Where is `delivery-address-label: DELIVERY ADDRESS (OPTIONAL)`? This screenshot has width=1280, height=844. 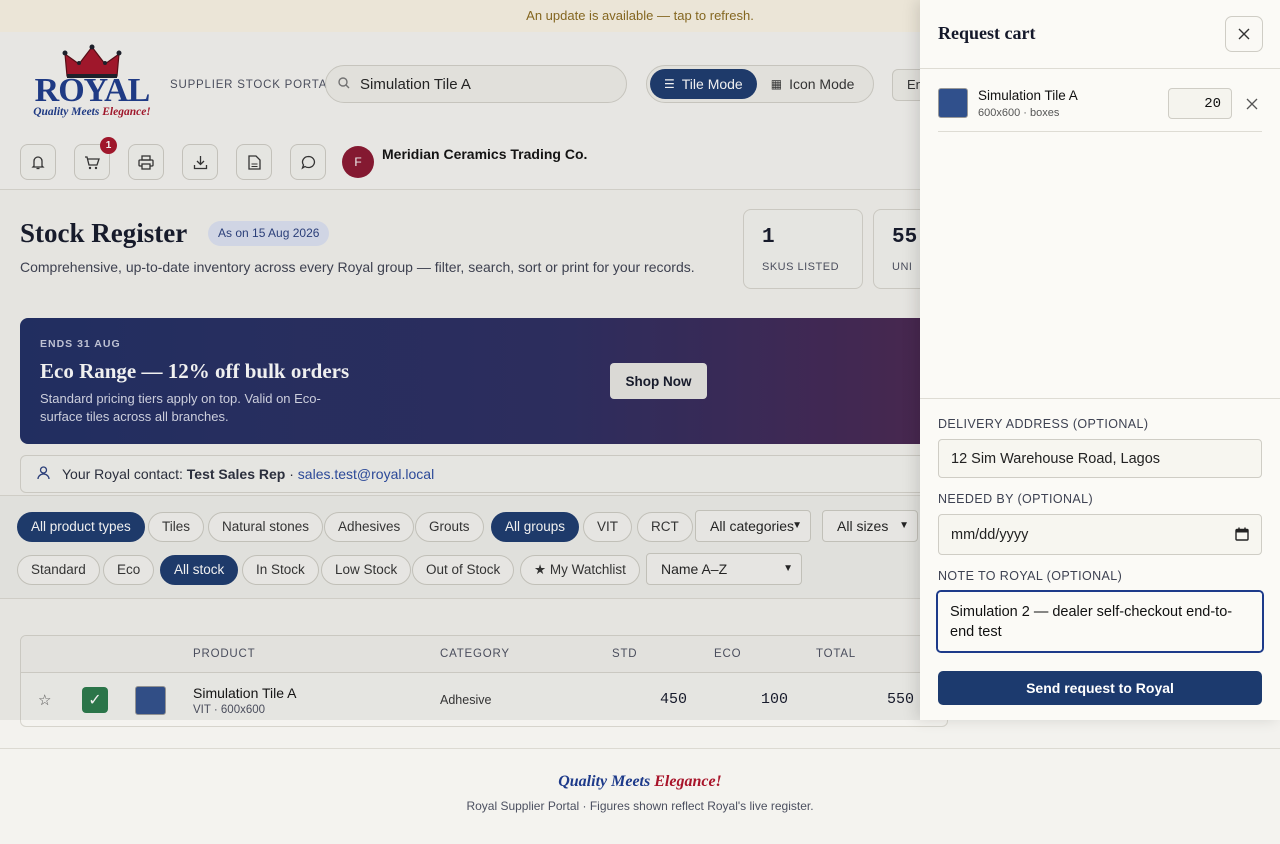
delivery-address-label: DELIVERY ADDRESS (OPTIONAL) is located at coordinates (1043, 424).